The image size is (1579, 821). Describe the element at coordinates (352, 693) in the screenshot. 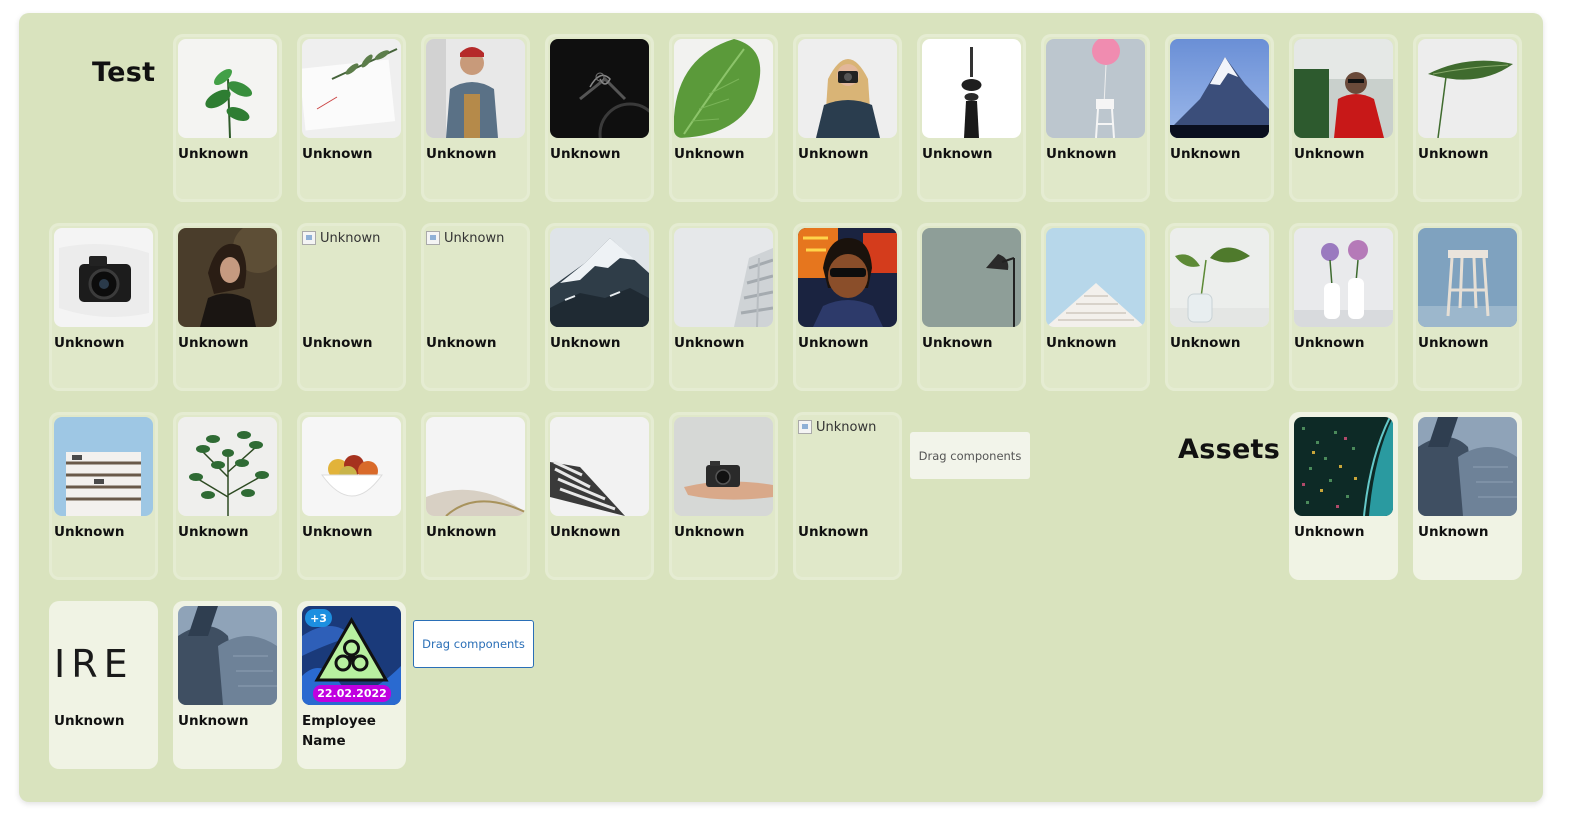

I see `date-badge: 22.02.2022` at that location.